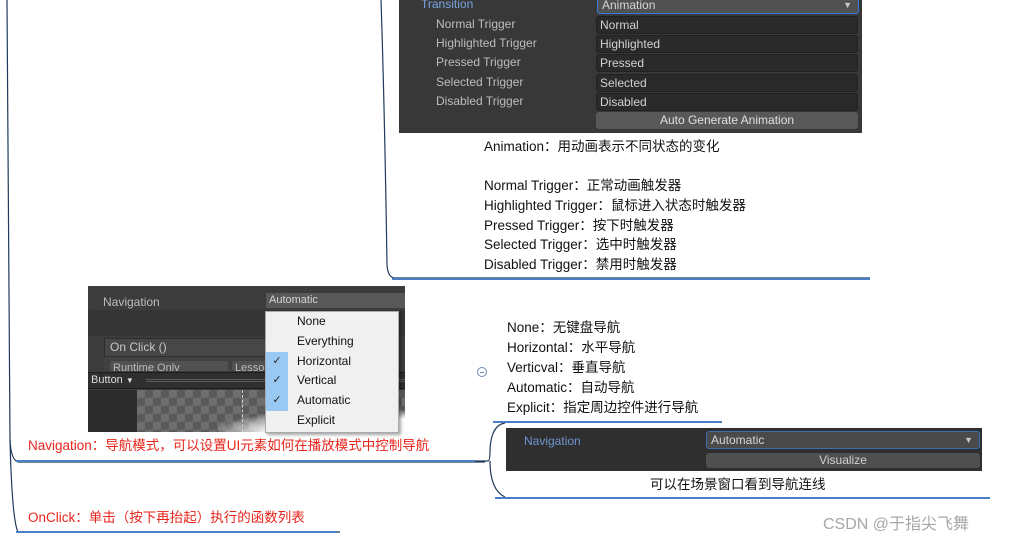 Image resolution: width=1010 pixels, height=539 pixels. Describe the element at coordinates (744, 449) in the screenshot. I see `visualize-inspector-panel: Navigation Automatic ▼ Visualize` at that location.